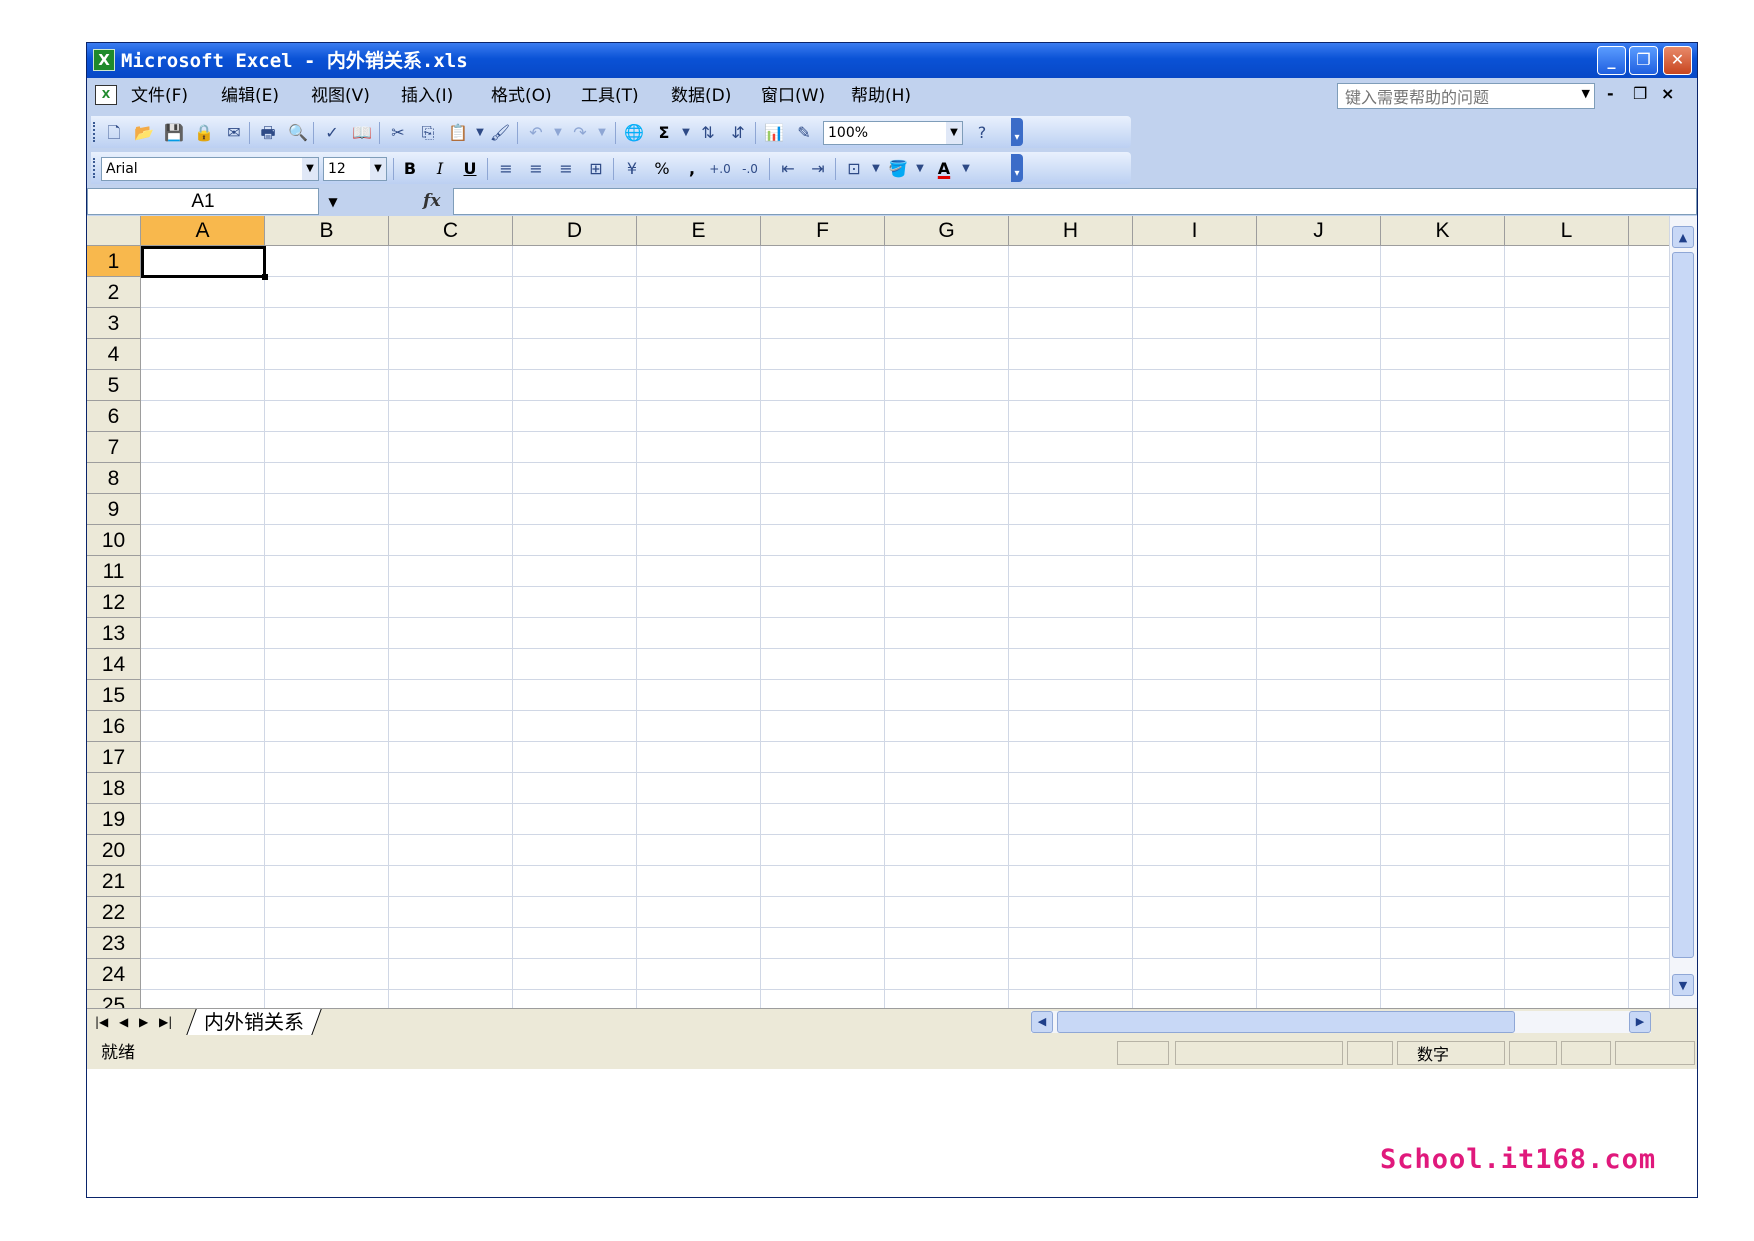 This screenshot has height=1241, width=1754. Describe the element at coordinates (470, 169) in the screenshot. I see `underline-button: U` at that location.